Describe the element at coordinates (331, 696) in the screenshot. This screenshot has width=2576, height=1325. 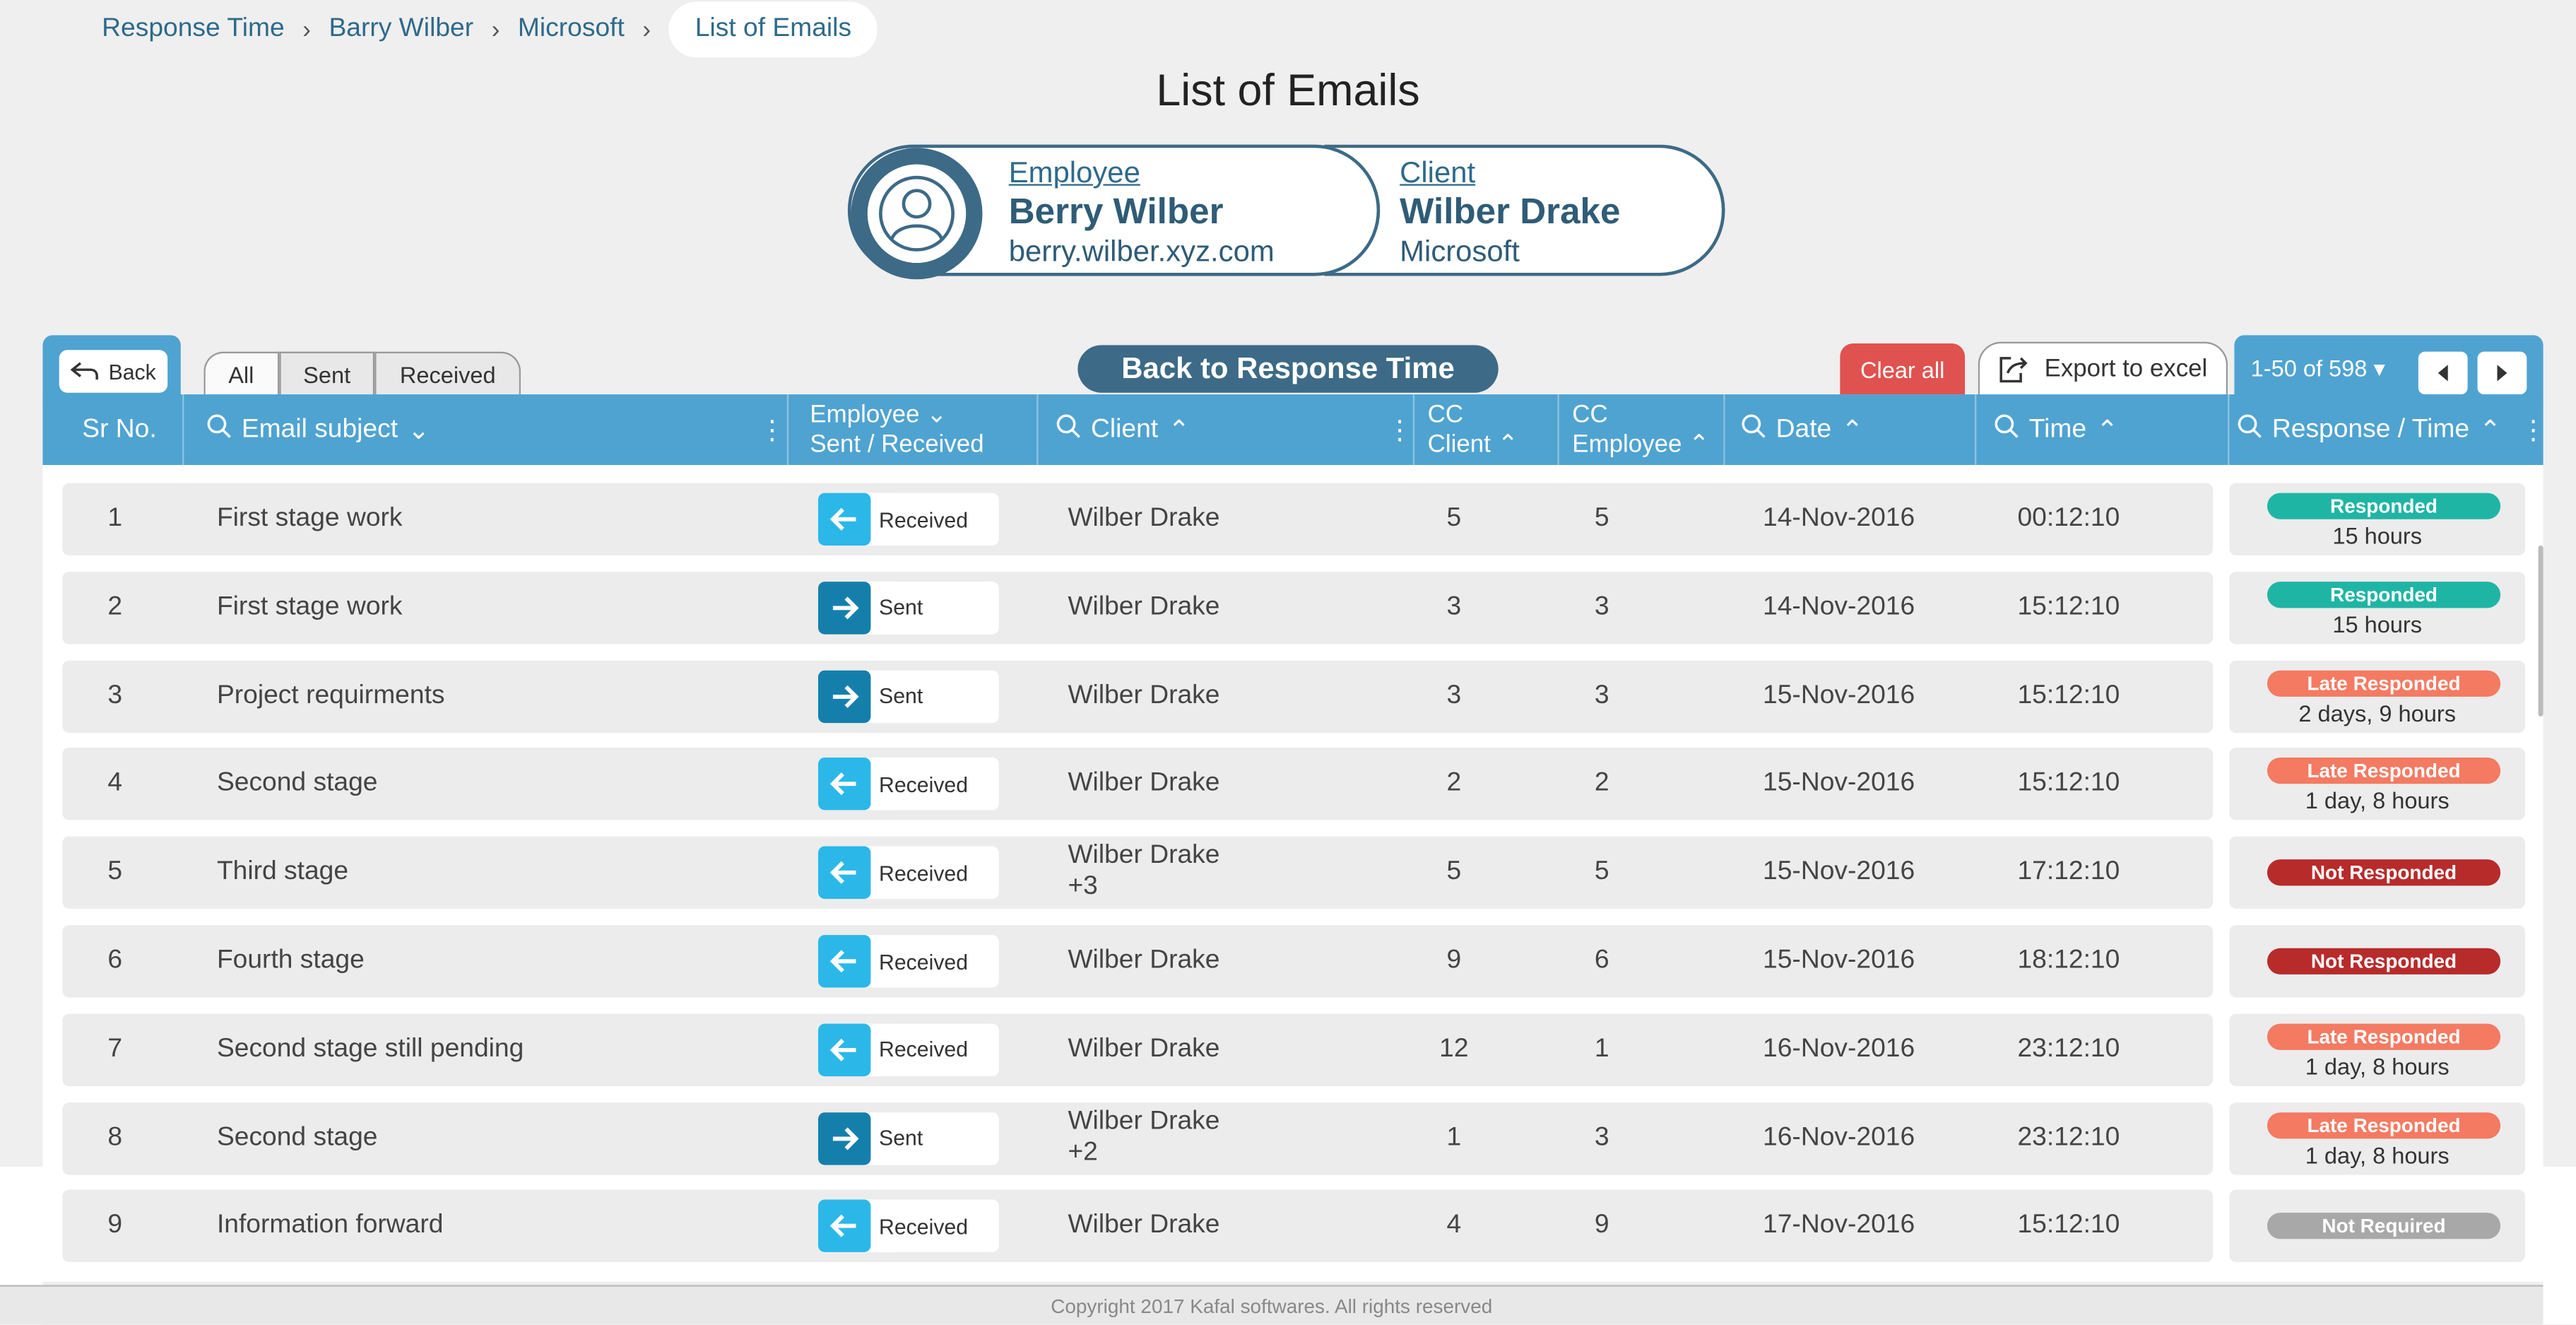
I see `email-subject: Project requirments` at that location.